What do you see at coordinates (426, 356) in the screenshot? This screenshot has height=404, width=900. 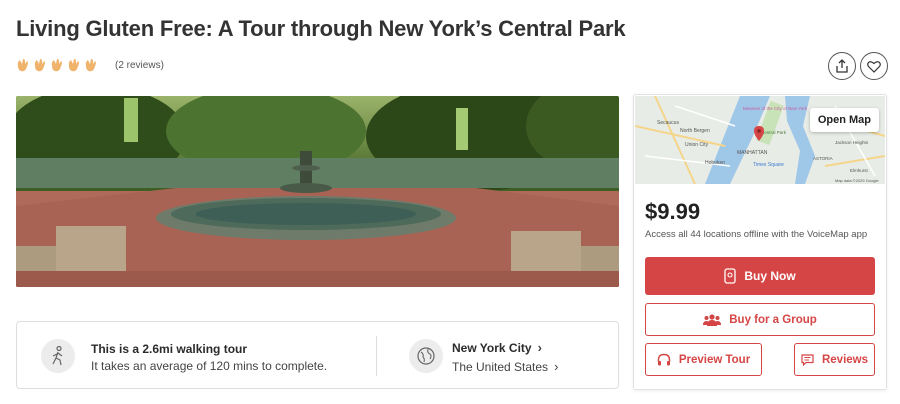 I see `globe-icon` at bounding box center [426, 356].